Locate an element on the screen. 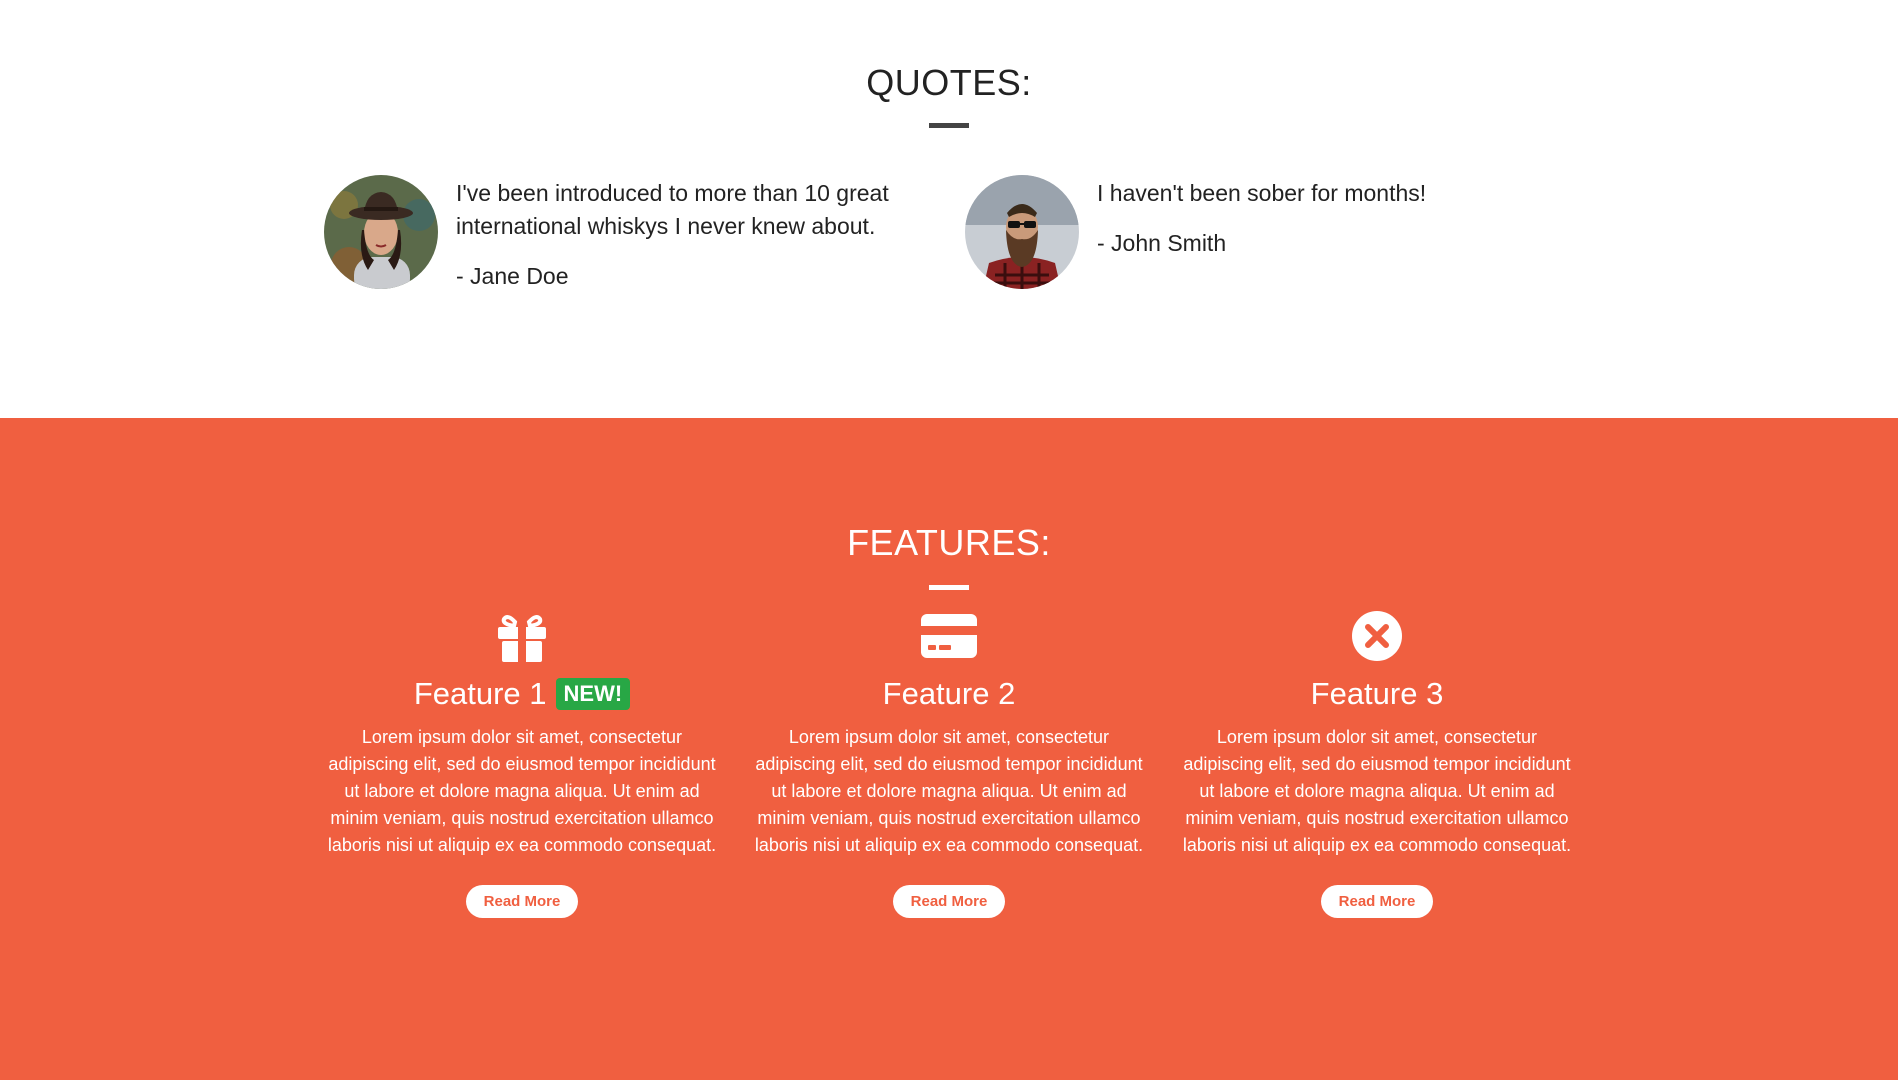 The height and width of the screenshot is (1080, 1898). woman-in-hat-photo is located at coordinates (381, 232).